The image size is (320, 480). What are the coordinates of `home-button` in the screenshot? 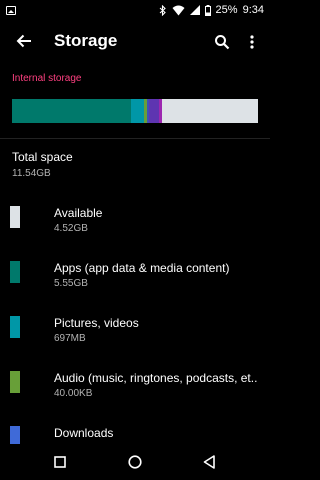 It's located at (135, 462).